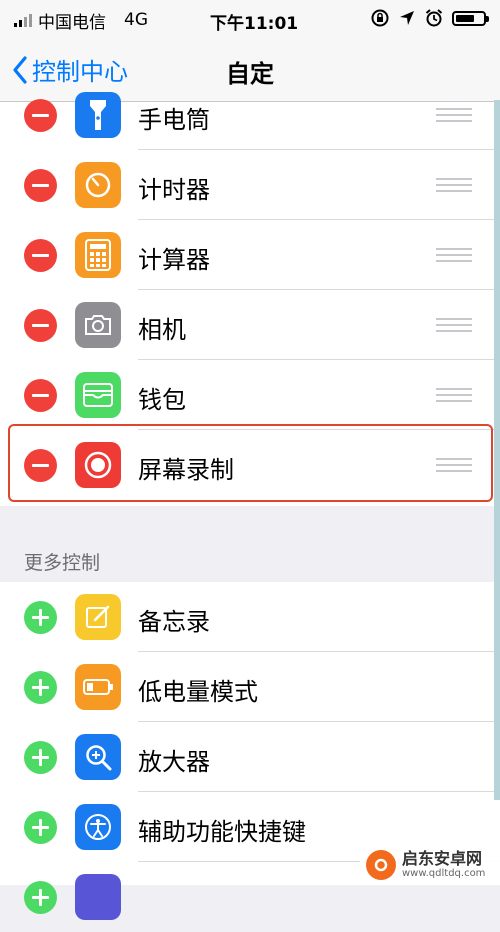 This screenshot has width=500, height=932. What do you see at coordinates (434, 18) in the screenshot?
I see `alarm-icon` at bounding box center [434, 18].